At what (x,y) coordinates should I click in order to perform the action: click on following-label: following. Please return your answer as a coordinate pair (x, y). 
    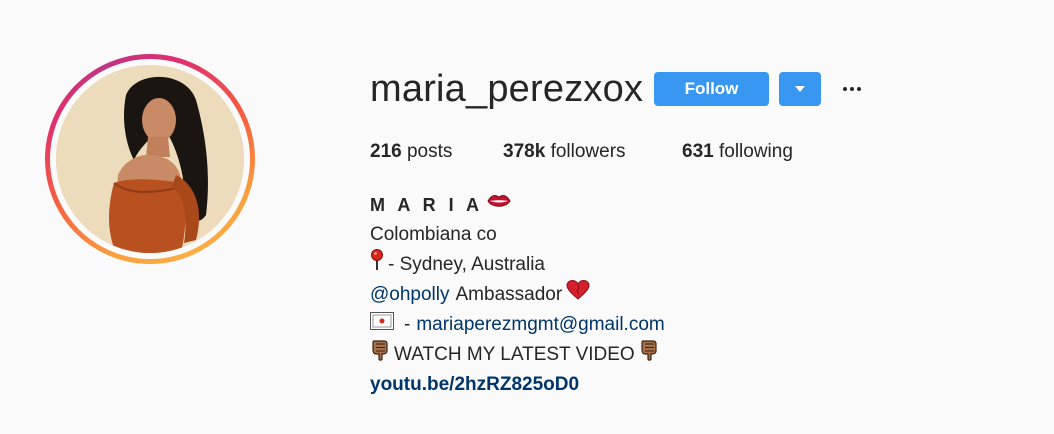
    Looking at the image, I should click on (755, 151).